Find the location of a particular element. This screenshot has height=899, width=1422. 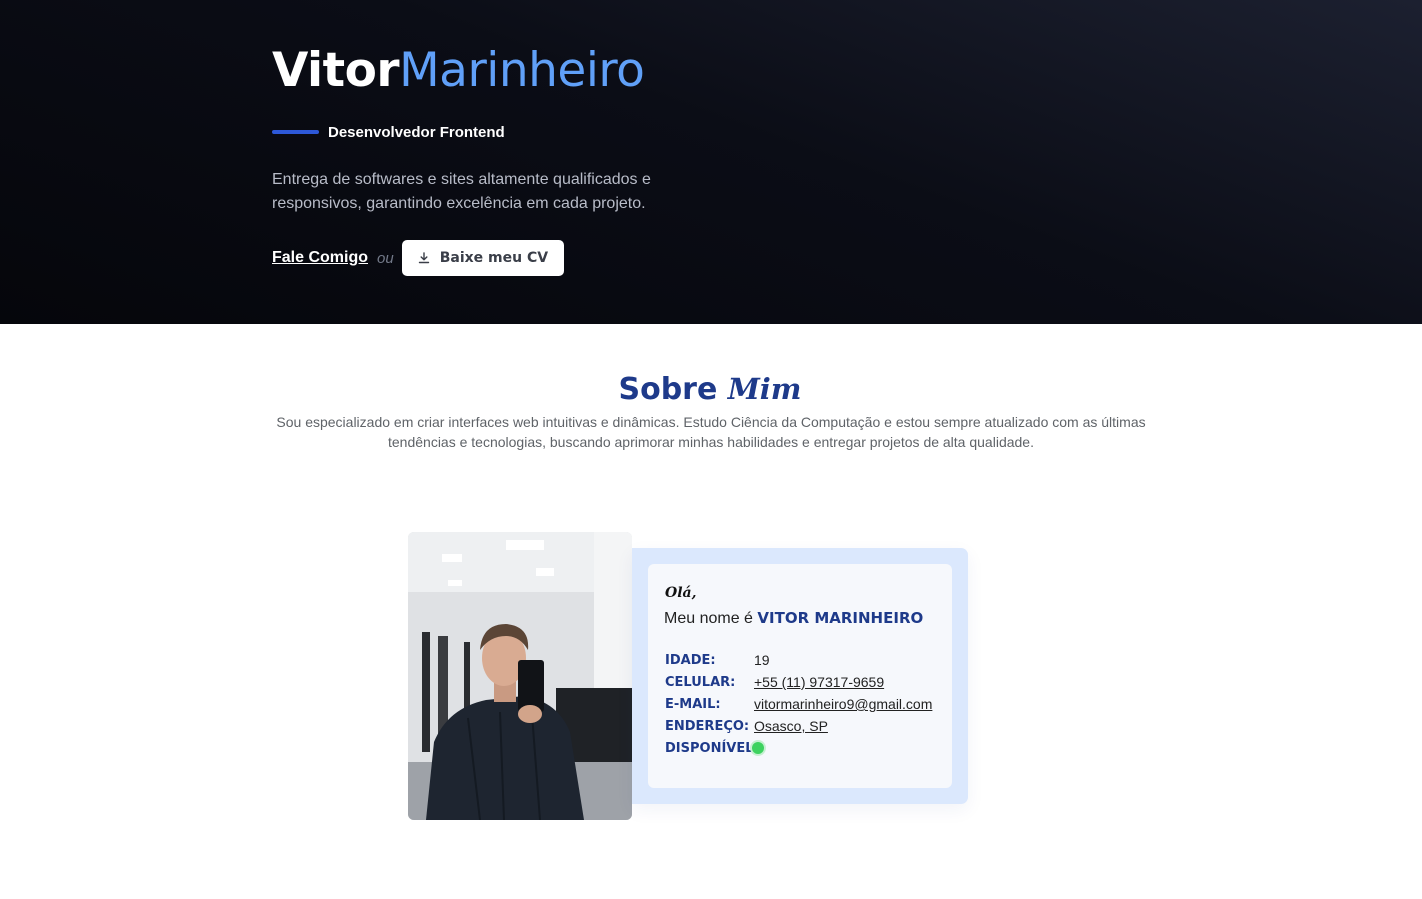

available-label: DISPONÍVEL: is located at coordinates (712, 748).